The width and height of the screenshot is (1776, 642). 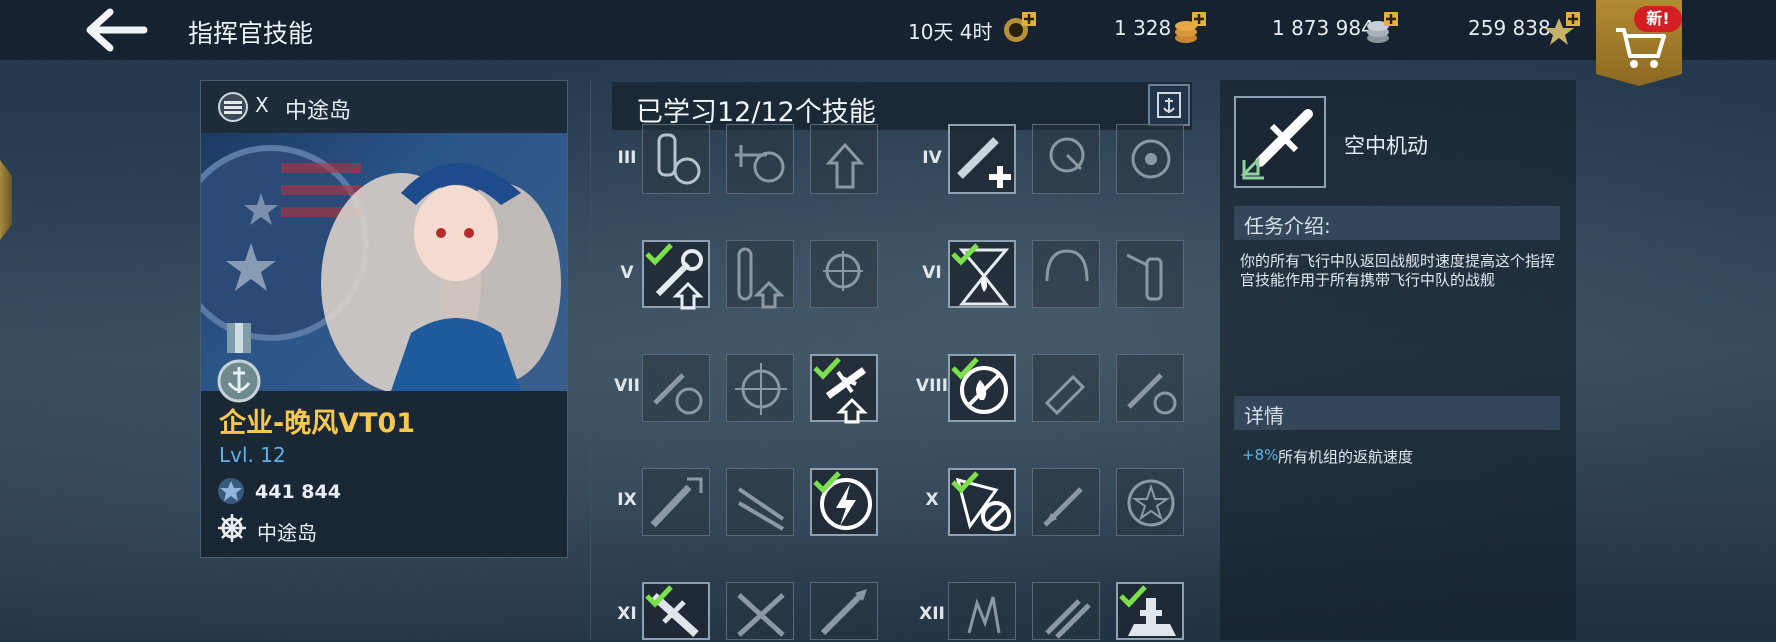 What do you see at coordinates (1065, 395) in the screenshot?
I see `skill-shell-icon` at bounding box center [1065, 395].